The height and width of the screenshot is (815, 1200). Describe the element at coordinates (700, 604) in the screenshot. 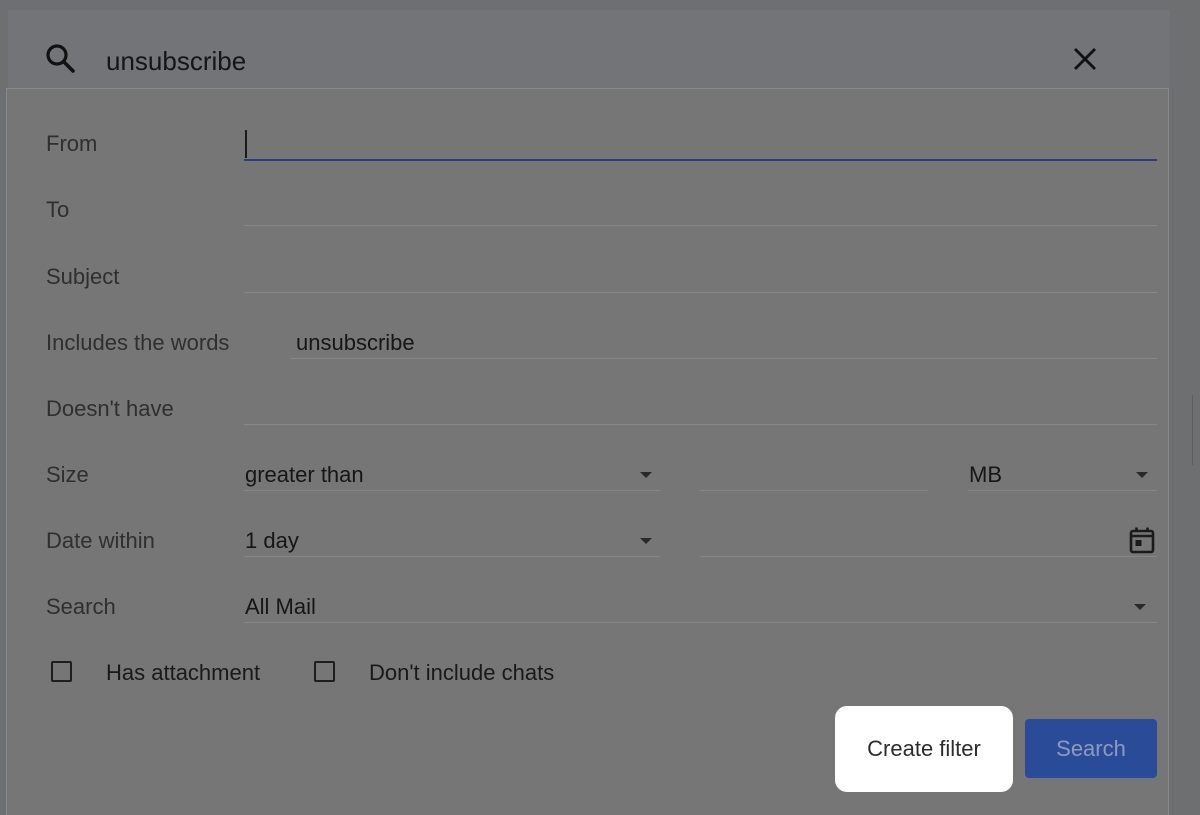

I see `search-scope-select: All Mail` at that location.